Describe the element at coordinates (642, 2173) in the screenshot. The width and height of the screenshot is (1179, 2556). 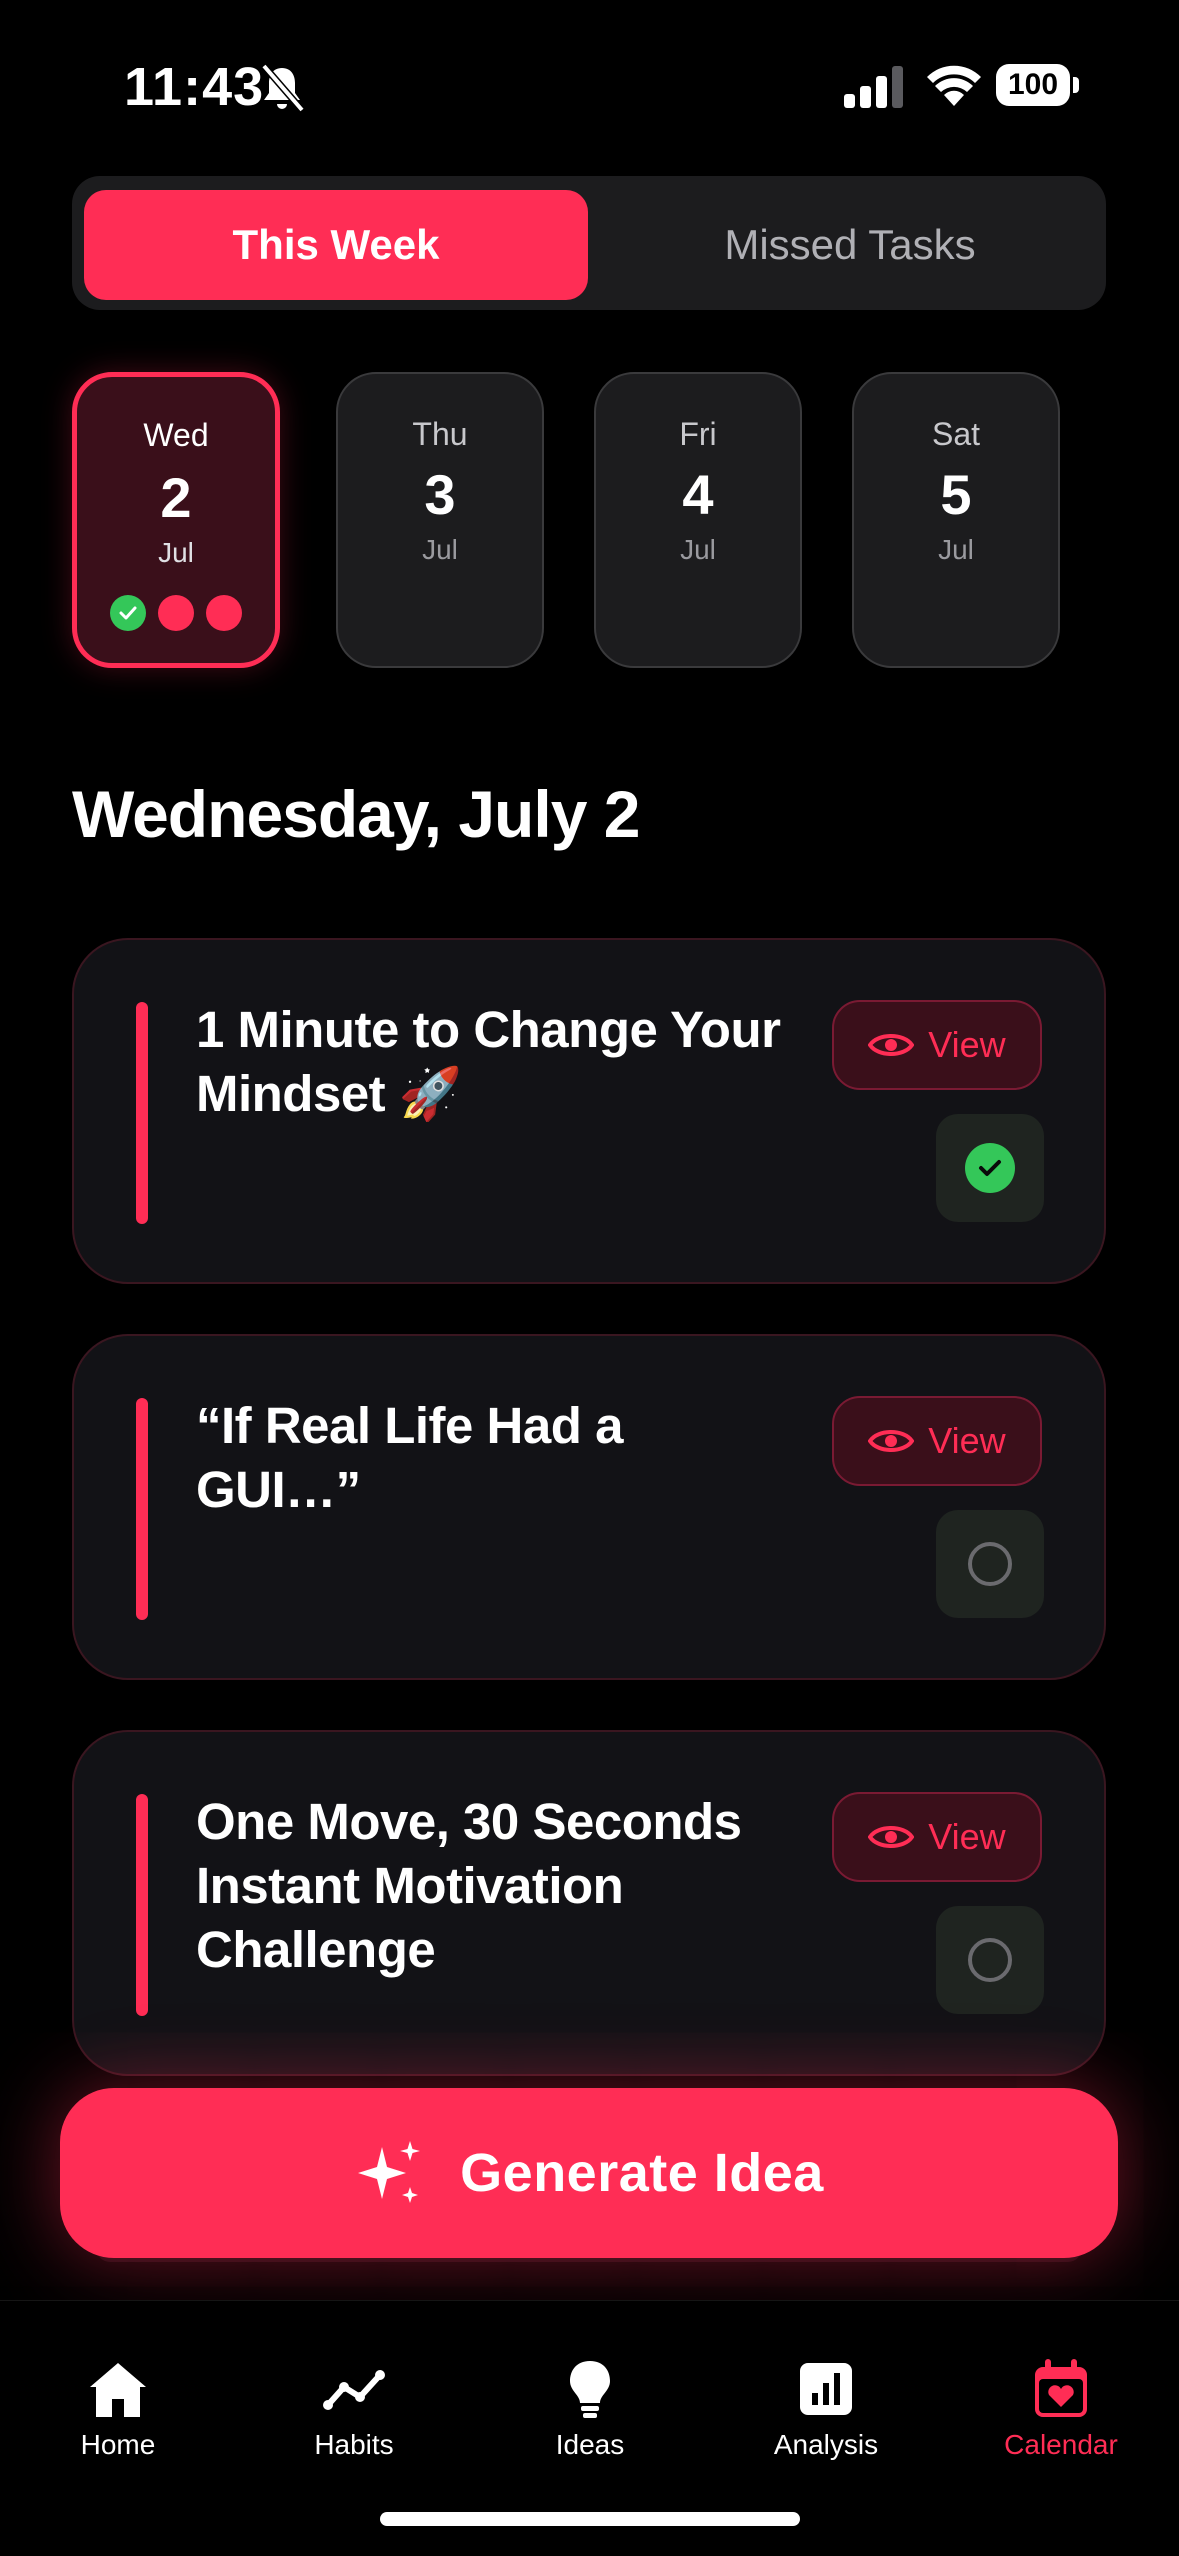
I see `generate-idea-label: Generate Idea` at that location.